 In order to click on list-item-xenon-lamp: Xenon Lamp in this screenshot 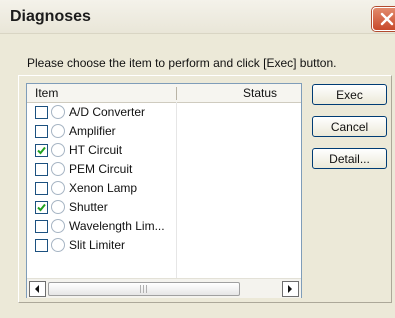, I will do `click(101, 188)`.